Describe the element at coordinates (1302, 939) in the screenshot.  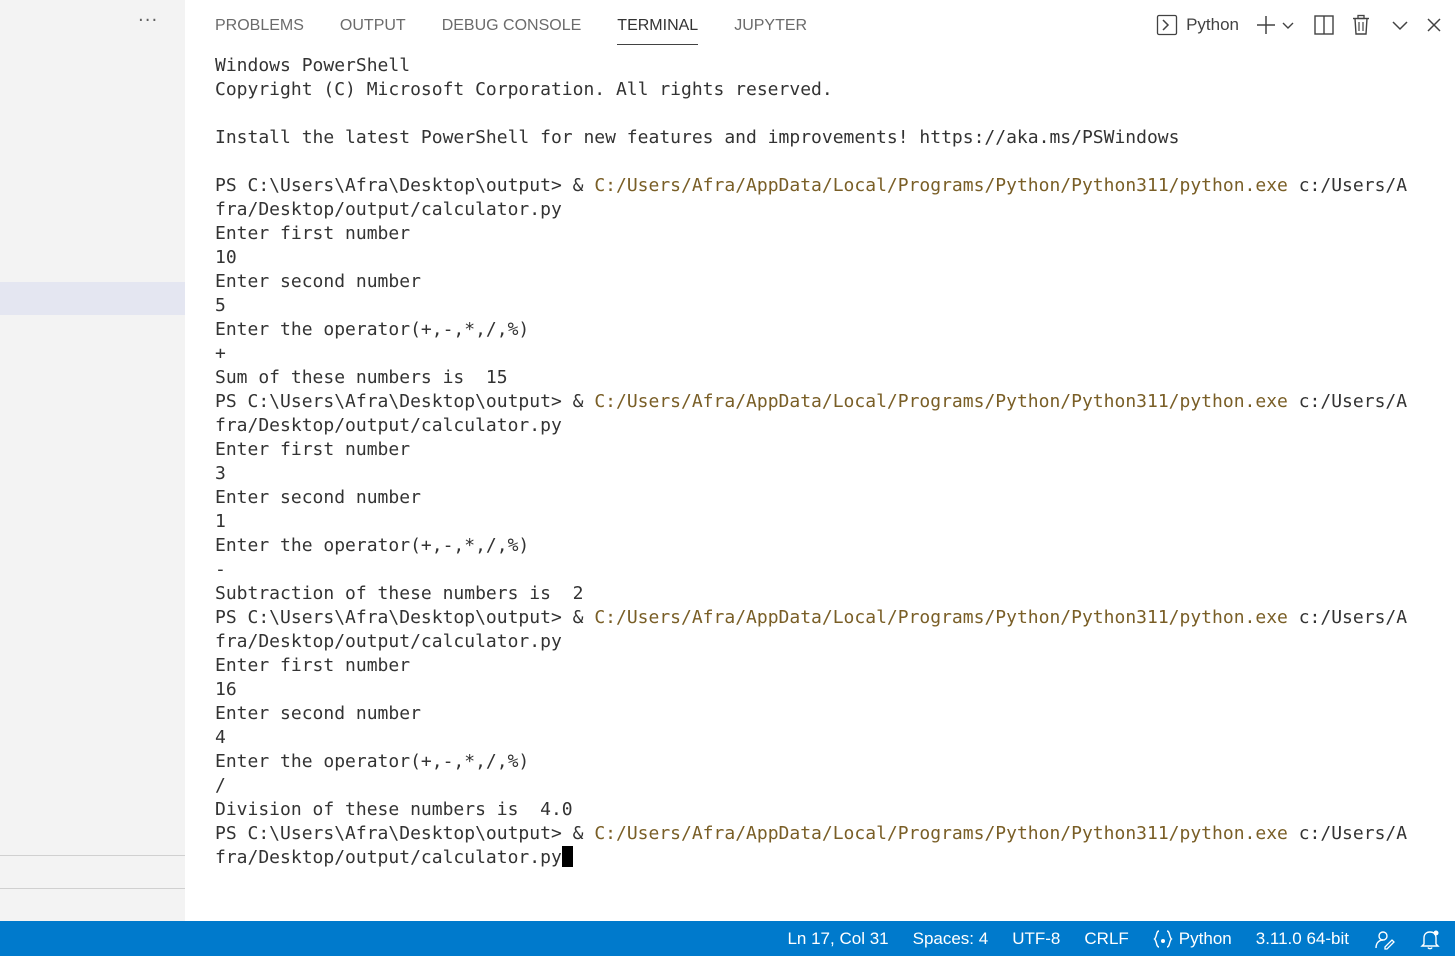
I see `python-interpreter: 3.11.0 64-bit` at that location.